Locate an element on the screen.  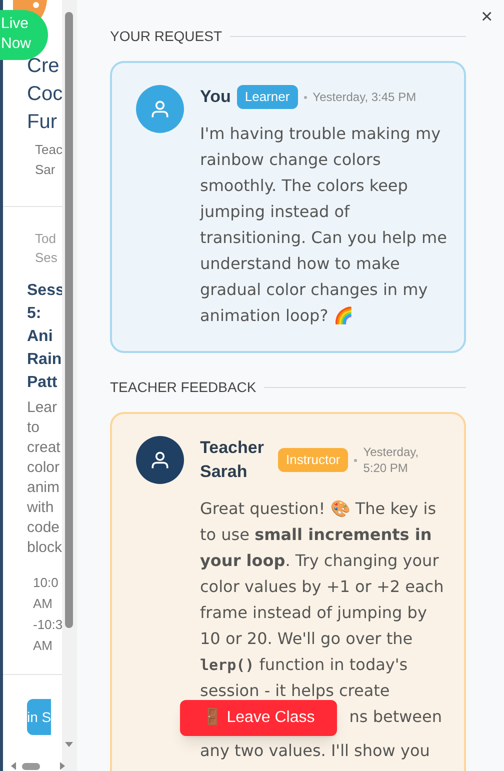
teacher-name: Teac Sar is located at coordinates (48, 160).